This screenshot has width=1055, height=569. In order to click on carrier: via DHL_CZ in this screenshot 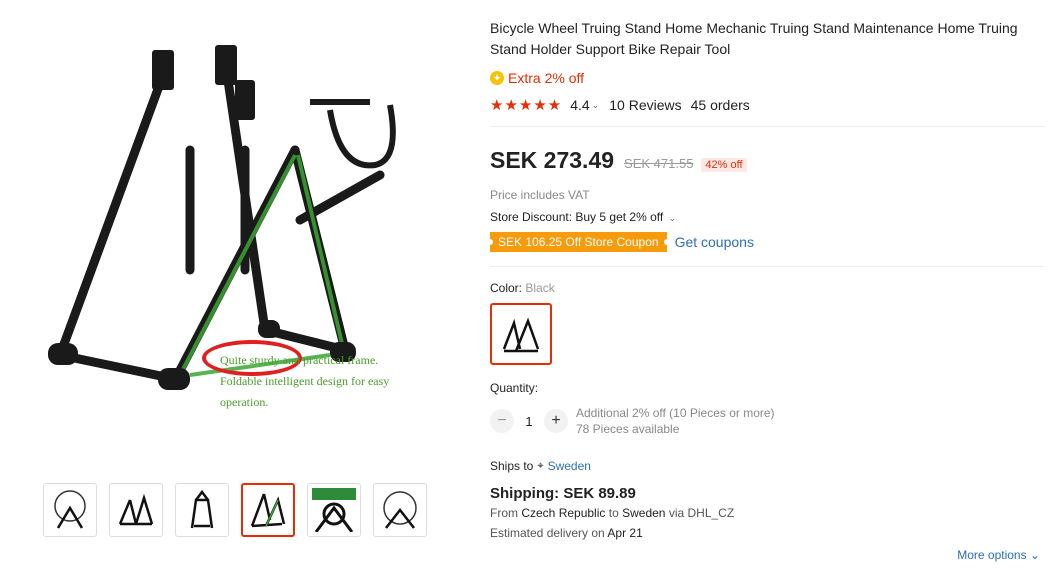, I will do `click(701, 513)`.